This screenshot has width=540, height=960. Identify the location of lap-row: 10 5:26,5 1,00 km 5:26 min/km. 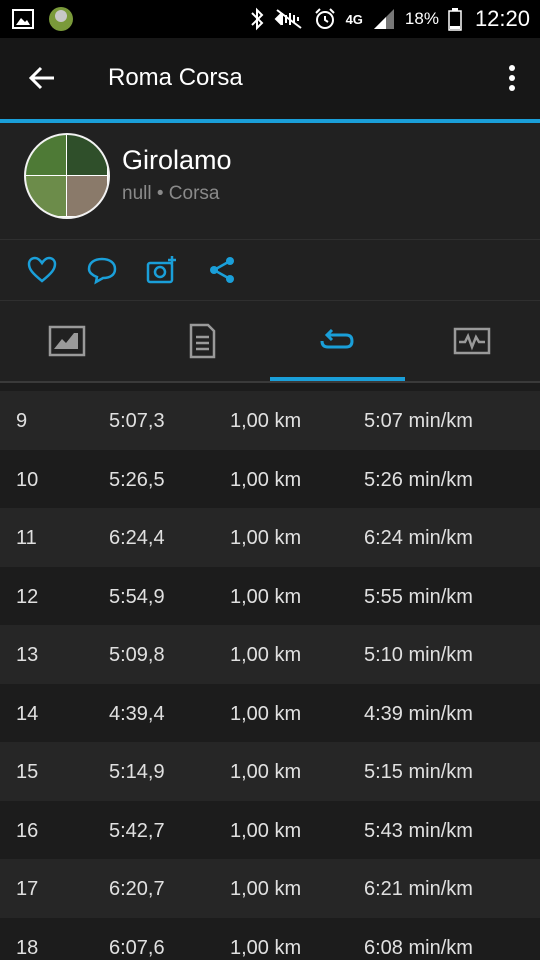
(270, 478).